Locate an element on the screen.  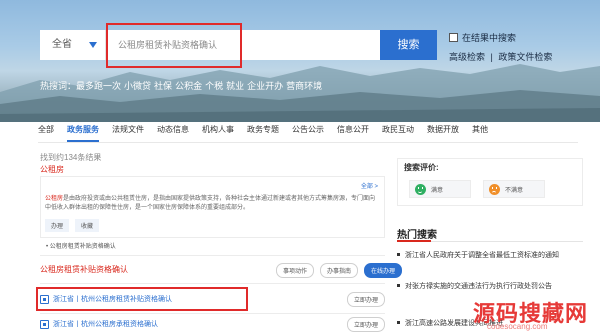
unsatisfied-button: 不满意 is located at coordinates (514, 189).